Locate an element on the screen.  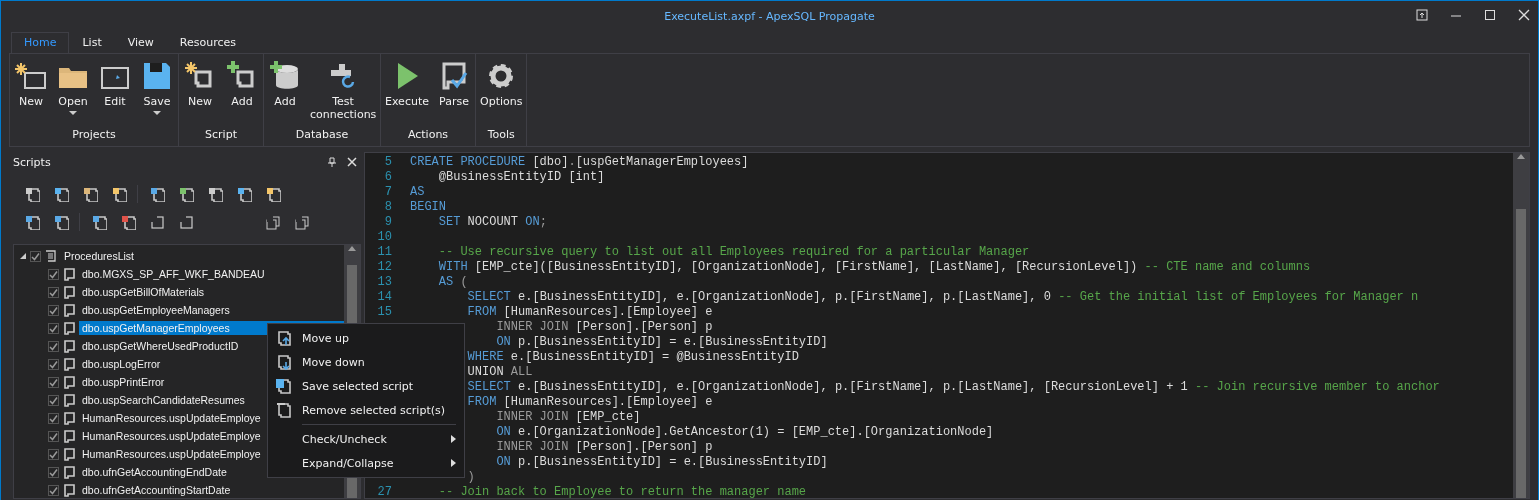
code-line: SET NOCOUNT ON; is located at coordinates (492, 222).